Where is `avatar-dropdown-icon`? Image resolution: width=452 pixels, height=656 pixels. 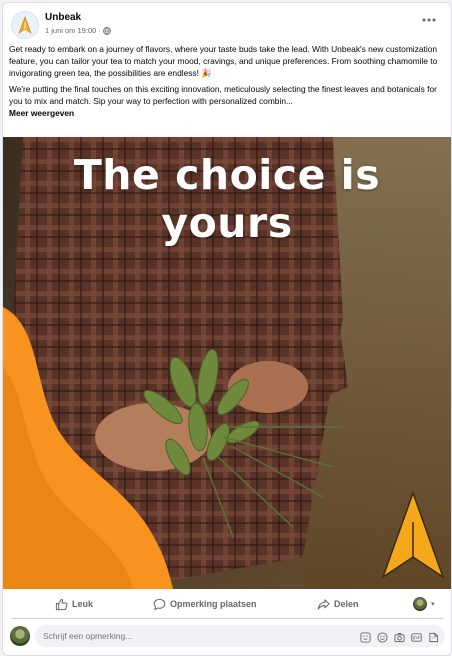 avatar-dropdown-icon is located at coordinates (420, 604).